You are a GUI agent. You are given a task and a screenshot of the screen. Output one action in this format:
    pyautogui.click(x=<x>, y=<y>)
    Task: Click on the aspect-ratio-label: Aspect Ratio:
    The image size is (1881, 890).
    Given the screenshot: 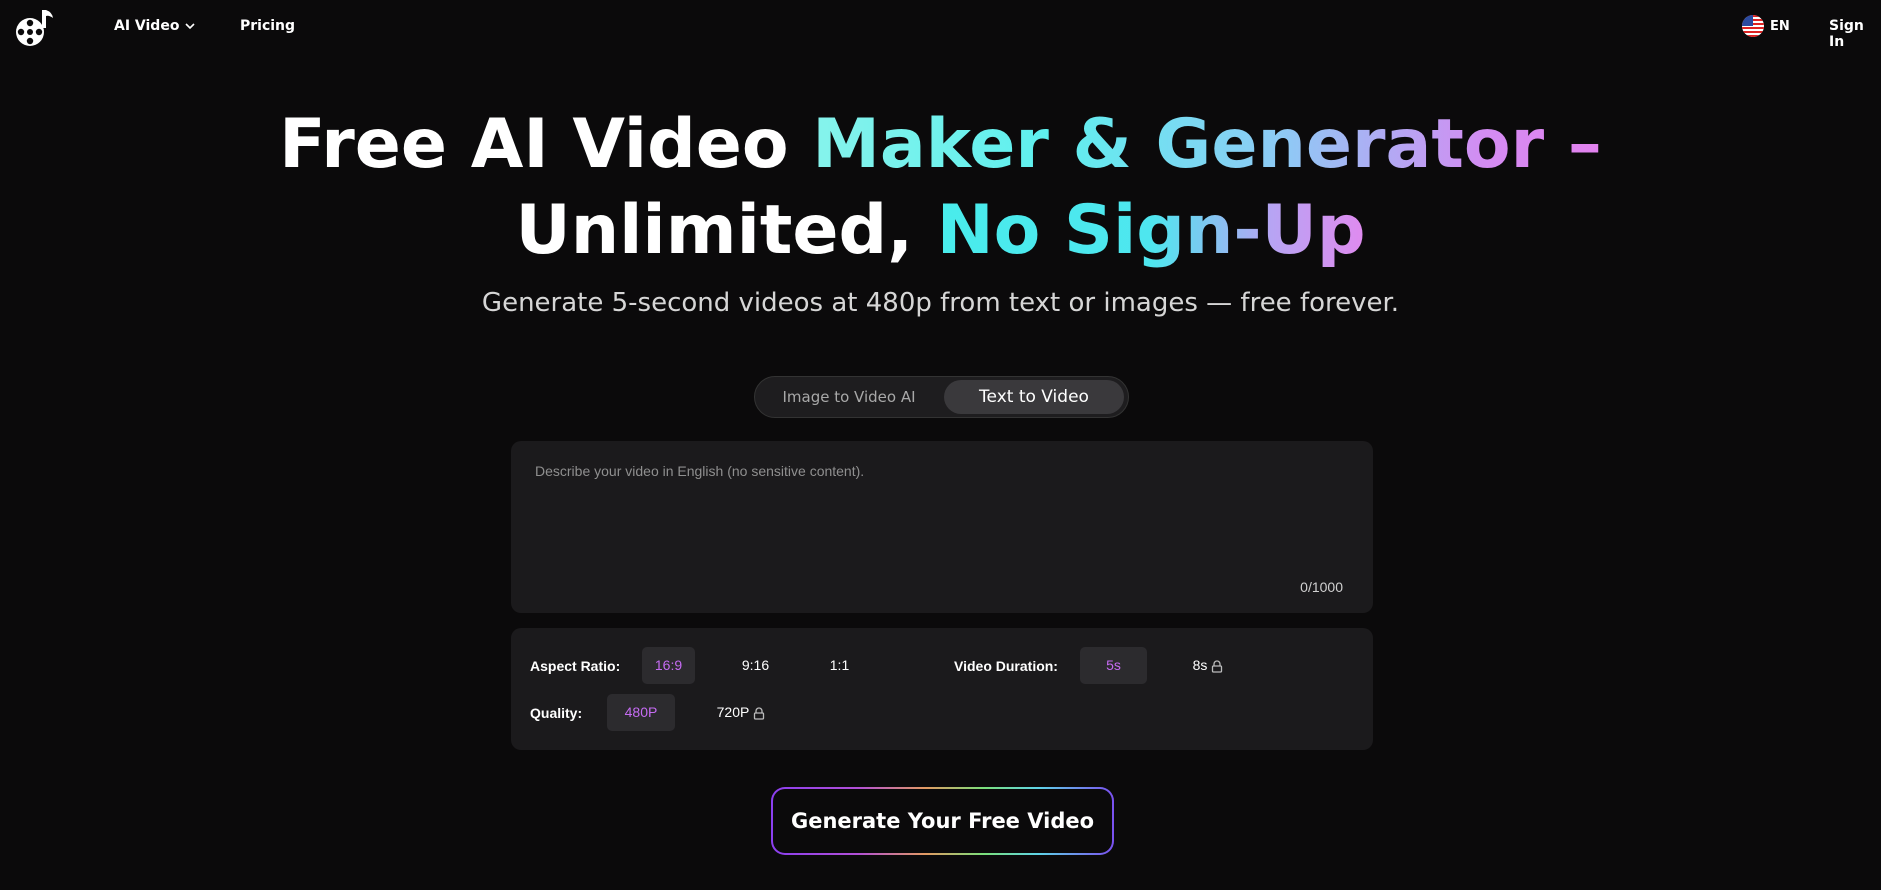 What is the action you would take?
    pyautogui.click(x=575, y=666)
    